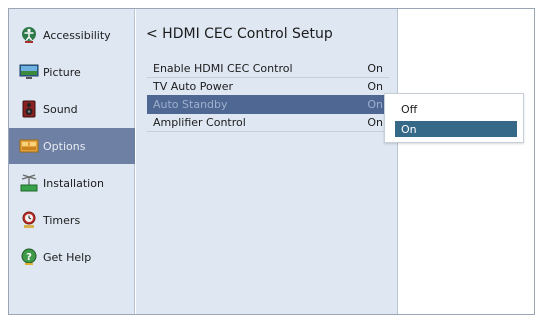 This screenshot has width=543, height=322. Describe the element at coordinates (193, 86) in the screenshot. I see `setting-label: TV Auto Power` at that location.